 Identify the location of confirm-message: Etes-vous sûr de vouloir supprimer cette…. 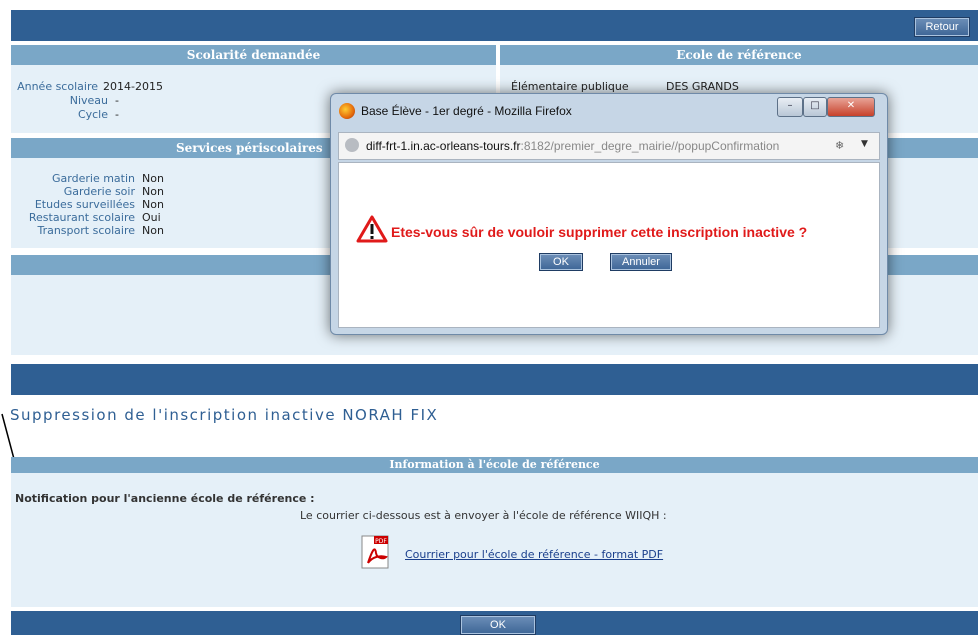
(599, 232).